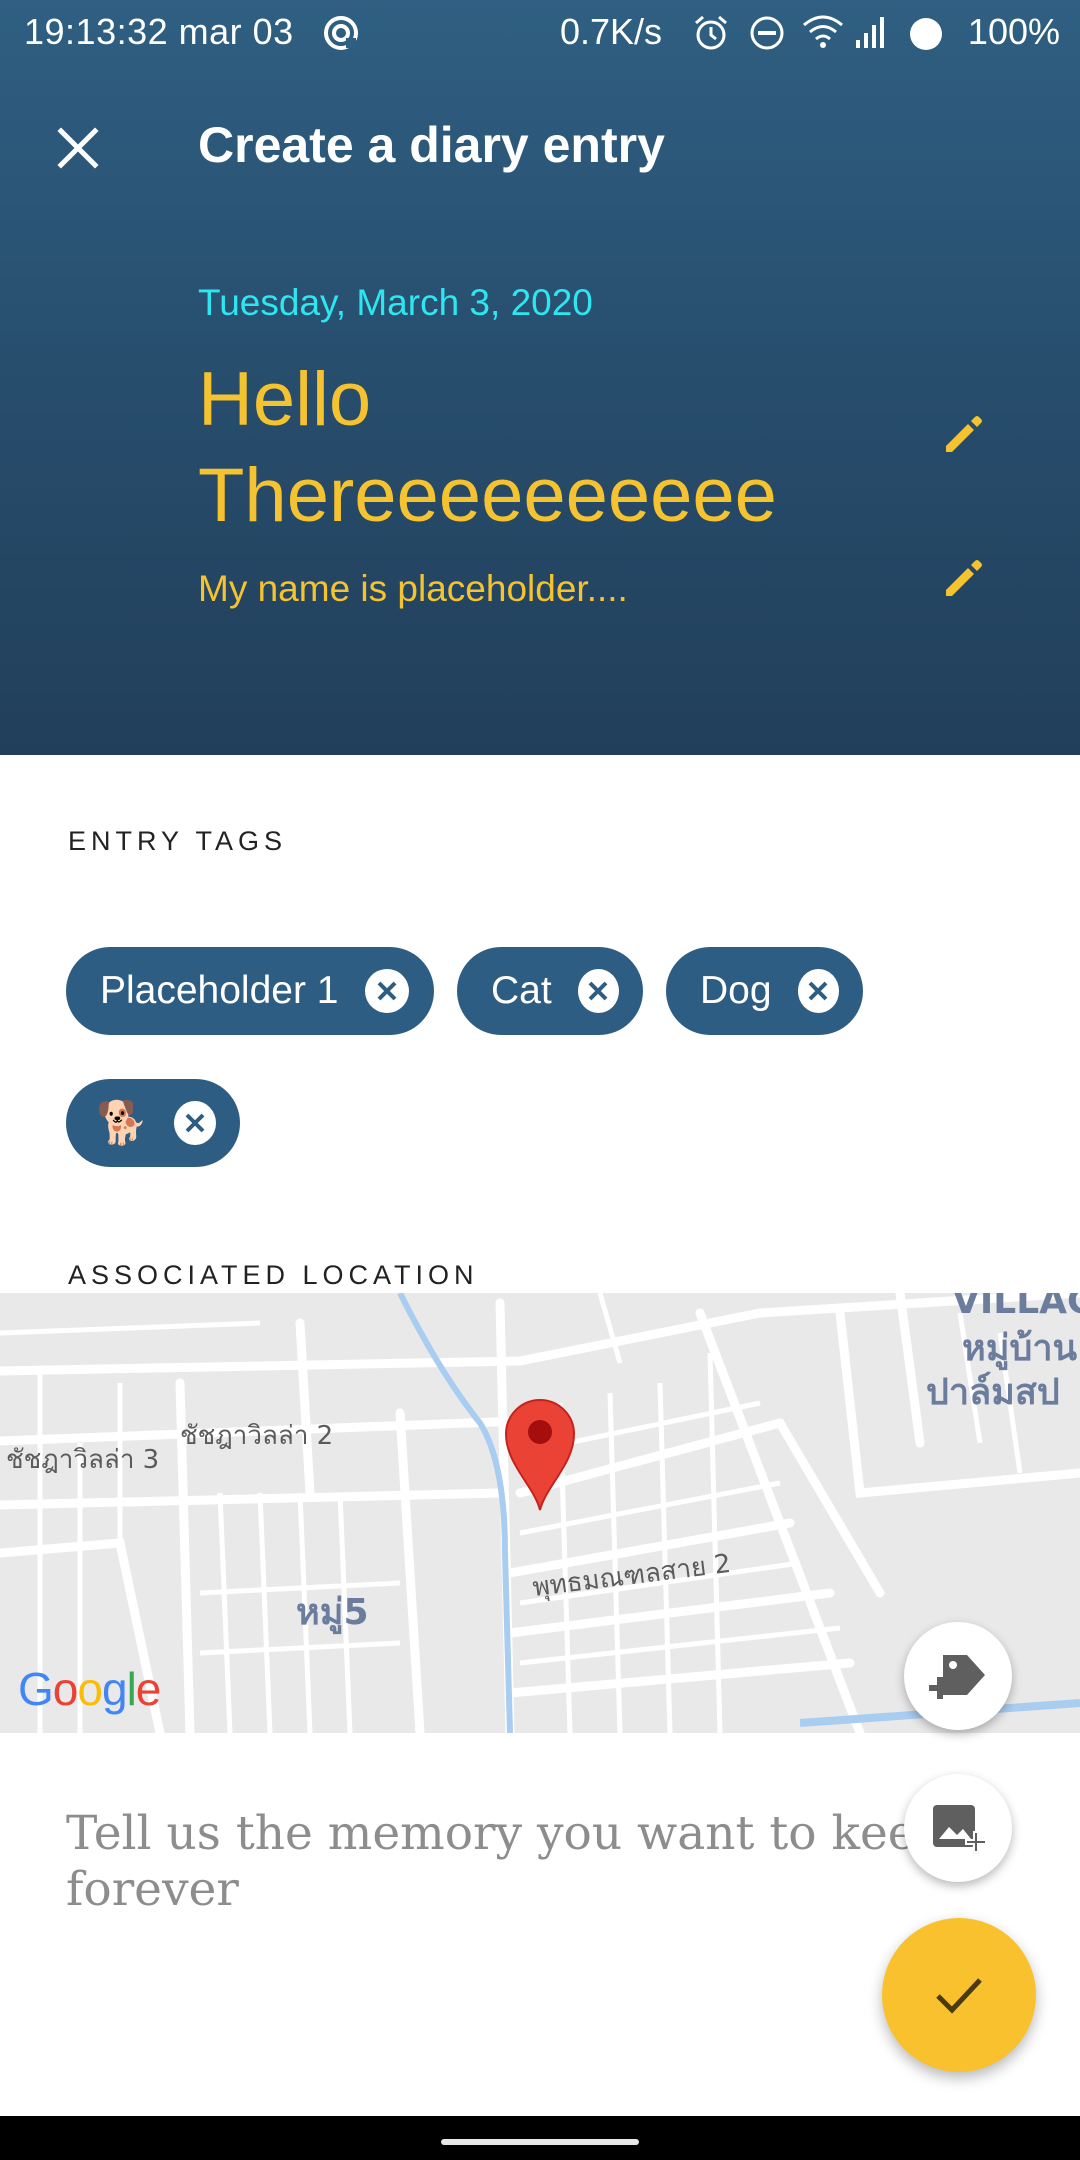  What do you see at coordinates (83, 1460) in the screenshot?
I see `map-road-label: ชัชฎาวิลล่า 3` at bounding box center [83, 1460].